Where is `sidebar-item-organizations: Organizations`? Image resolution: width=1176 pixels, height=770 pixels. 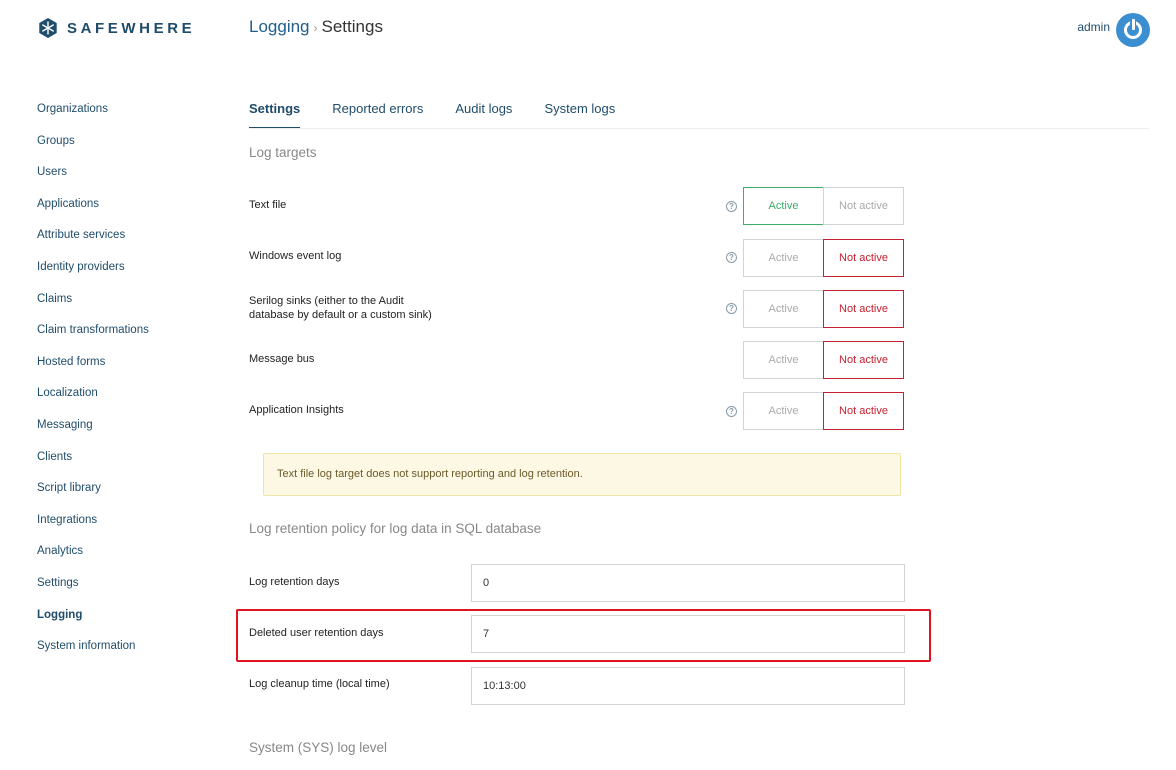
sidebar-item-organizations: Organizations is located at coordinates (93, 117).